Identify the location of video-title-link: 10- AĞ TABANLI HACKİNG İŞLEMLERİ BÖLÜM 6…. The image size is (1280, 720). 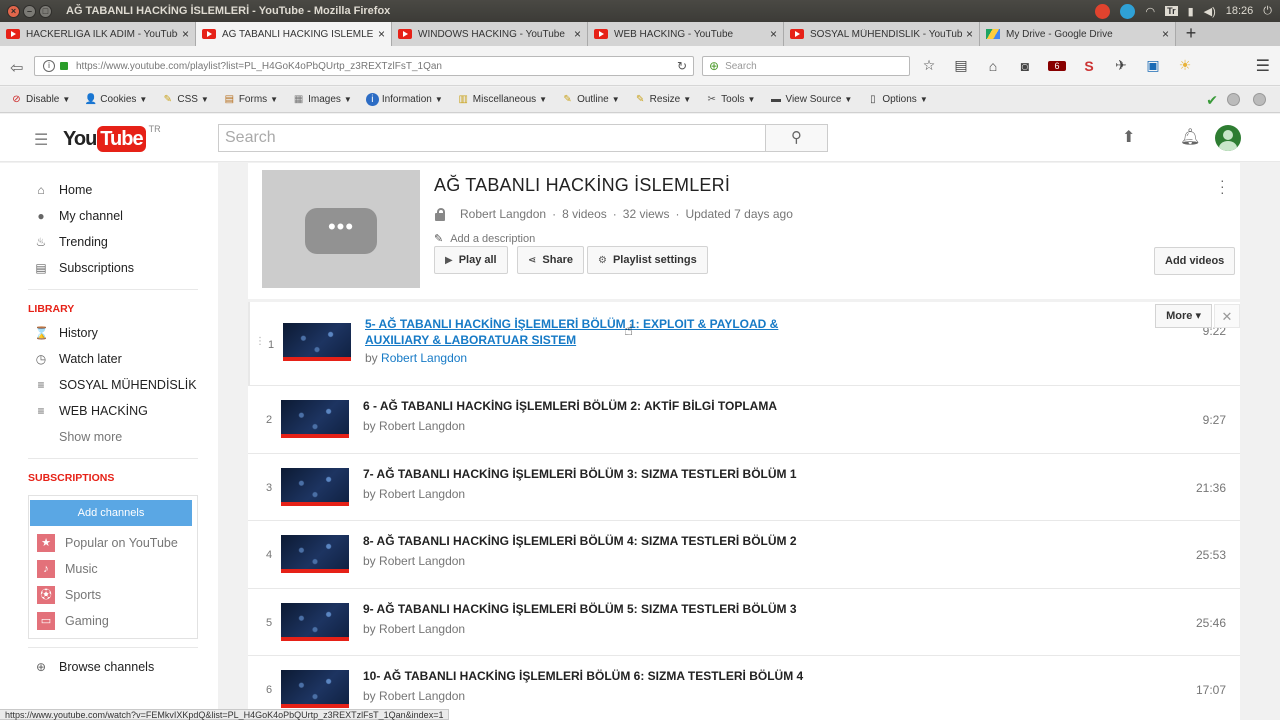
(598, 676).